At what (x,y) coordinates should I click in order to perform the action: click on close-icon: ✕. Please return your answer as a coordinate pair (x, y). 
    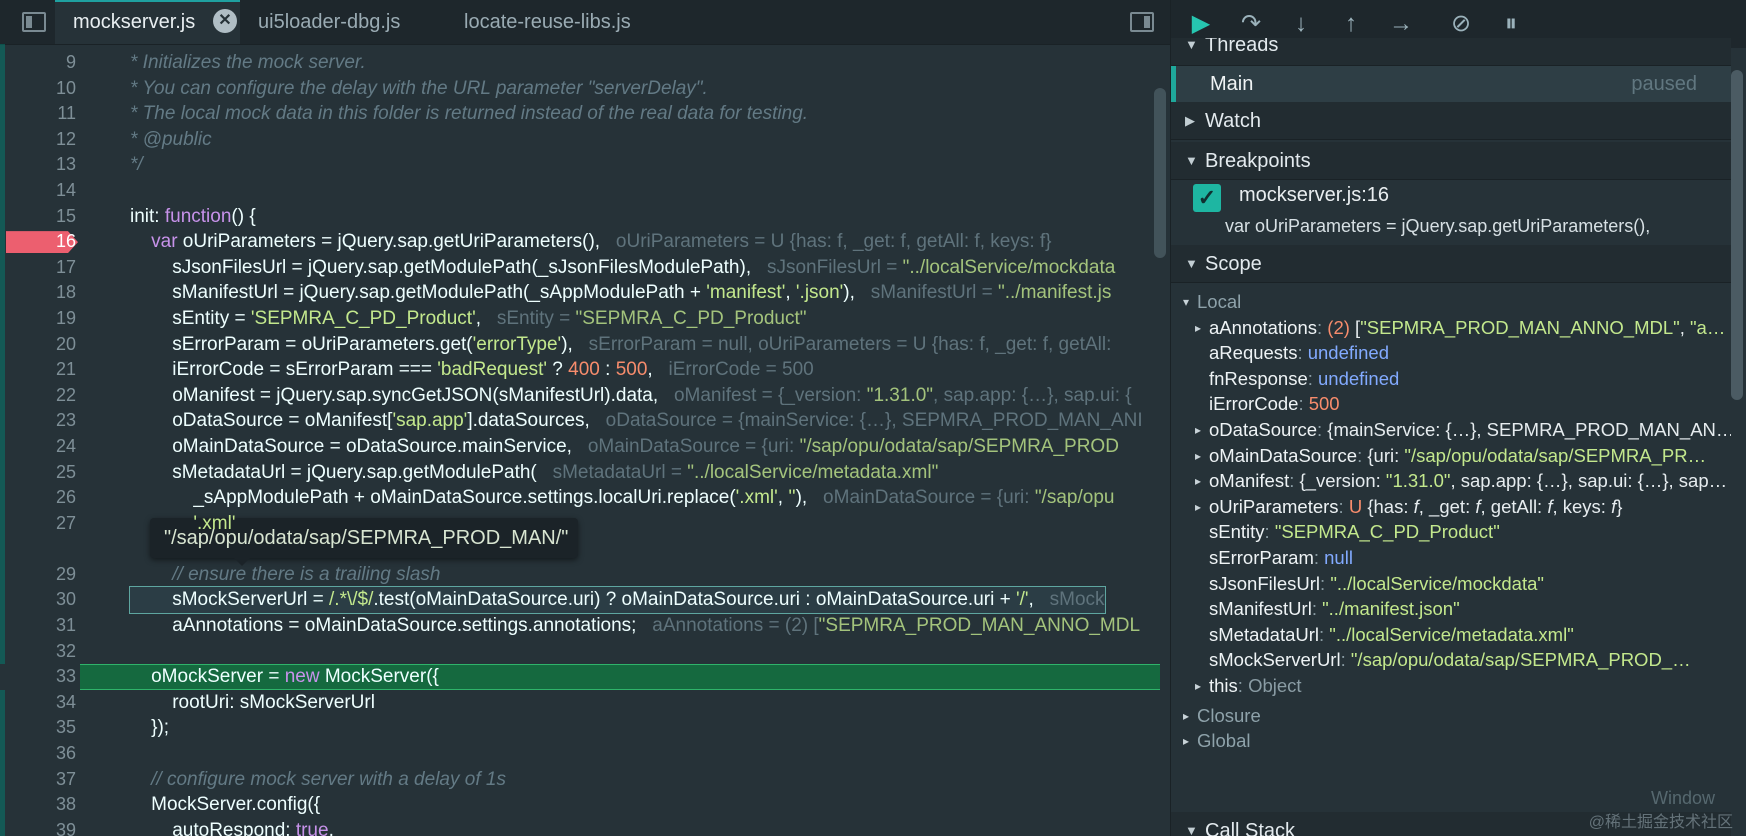
    Looking at the image, I should click on (225, 21).